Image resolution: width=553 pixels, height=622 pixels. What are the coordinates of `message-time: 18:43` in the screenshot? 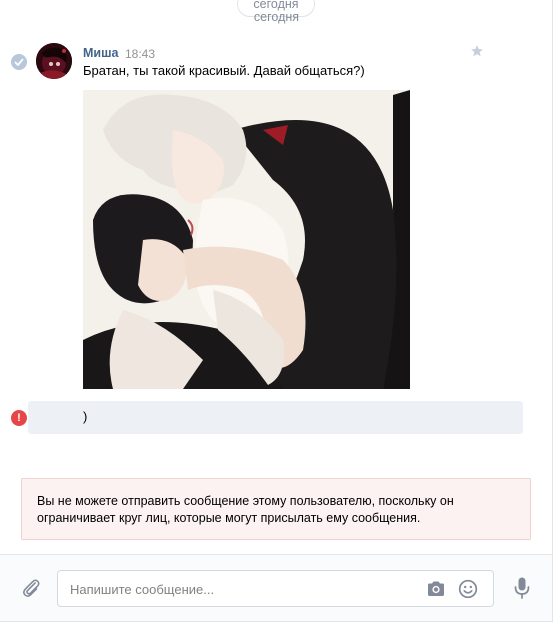 It's located at (140, 54).